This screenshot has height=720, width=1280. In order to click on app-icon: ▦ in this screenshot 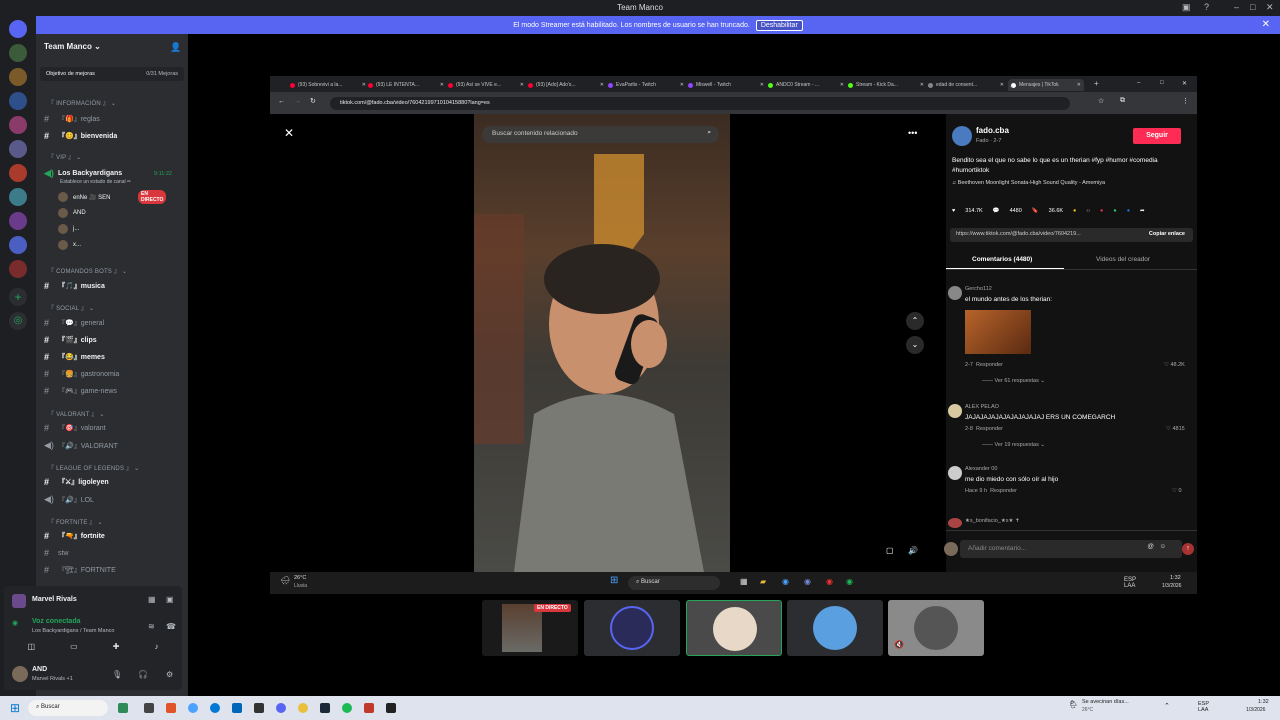, I will do `click(744, 581)`.